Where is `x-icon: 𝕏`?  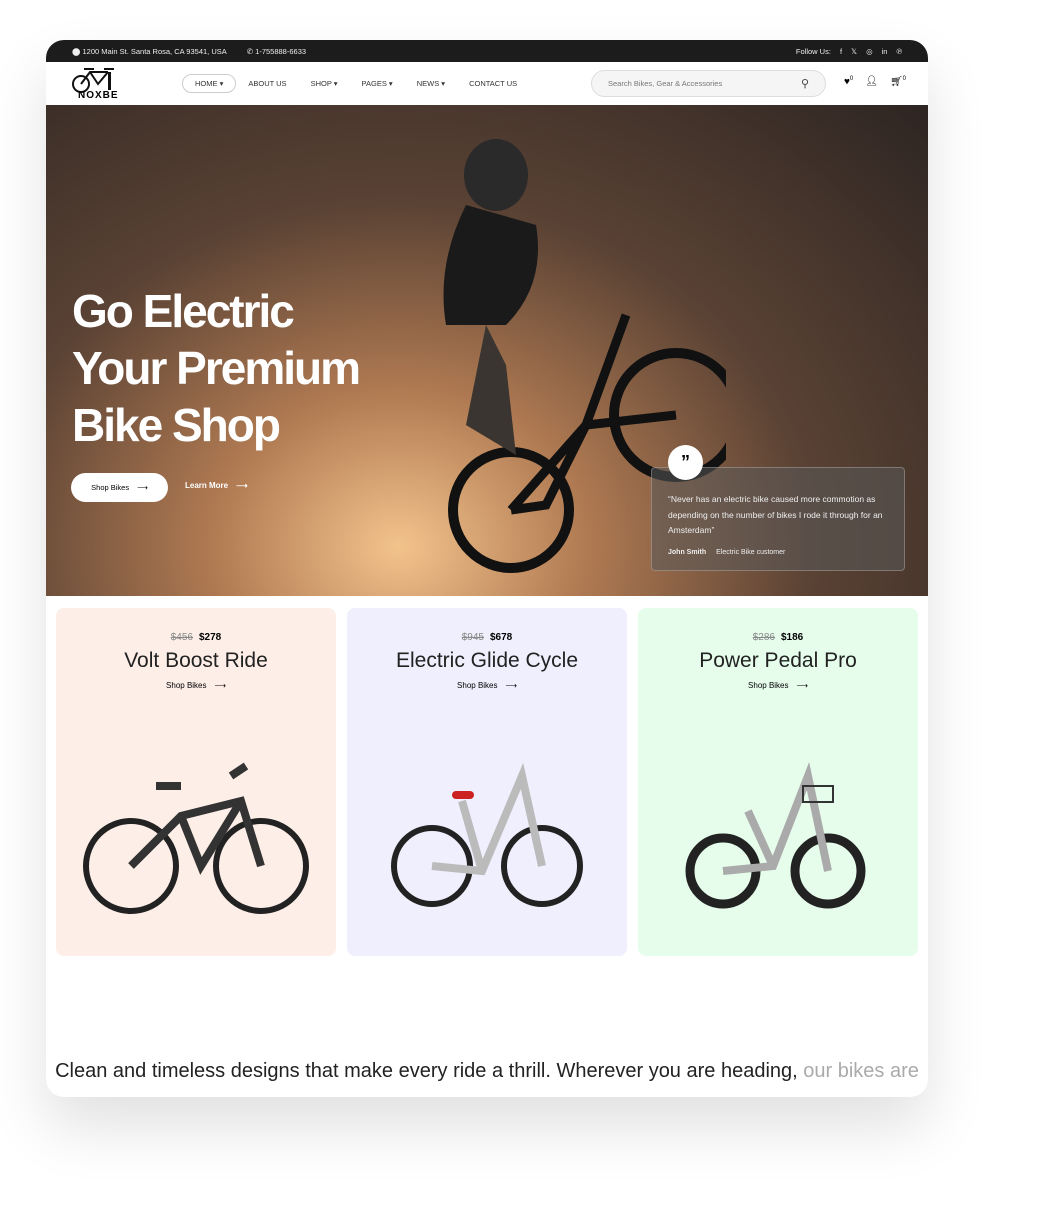 x-icon: 𝕏 is located at coordinates (854, 51).